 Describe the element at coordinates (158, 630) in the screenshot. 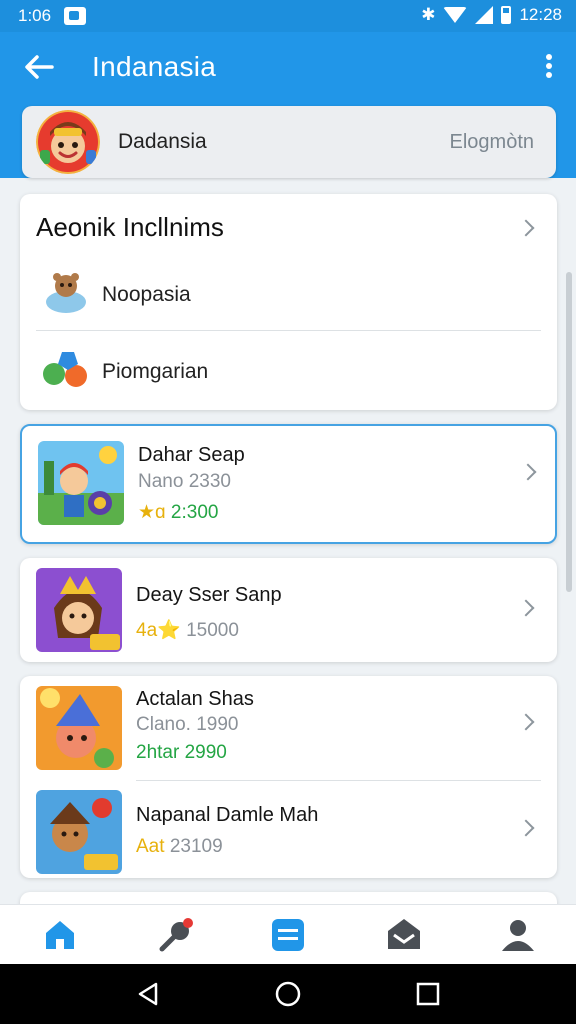

I see `game-rating-label: 4a⭐` at that location.